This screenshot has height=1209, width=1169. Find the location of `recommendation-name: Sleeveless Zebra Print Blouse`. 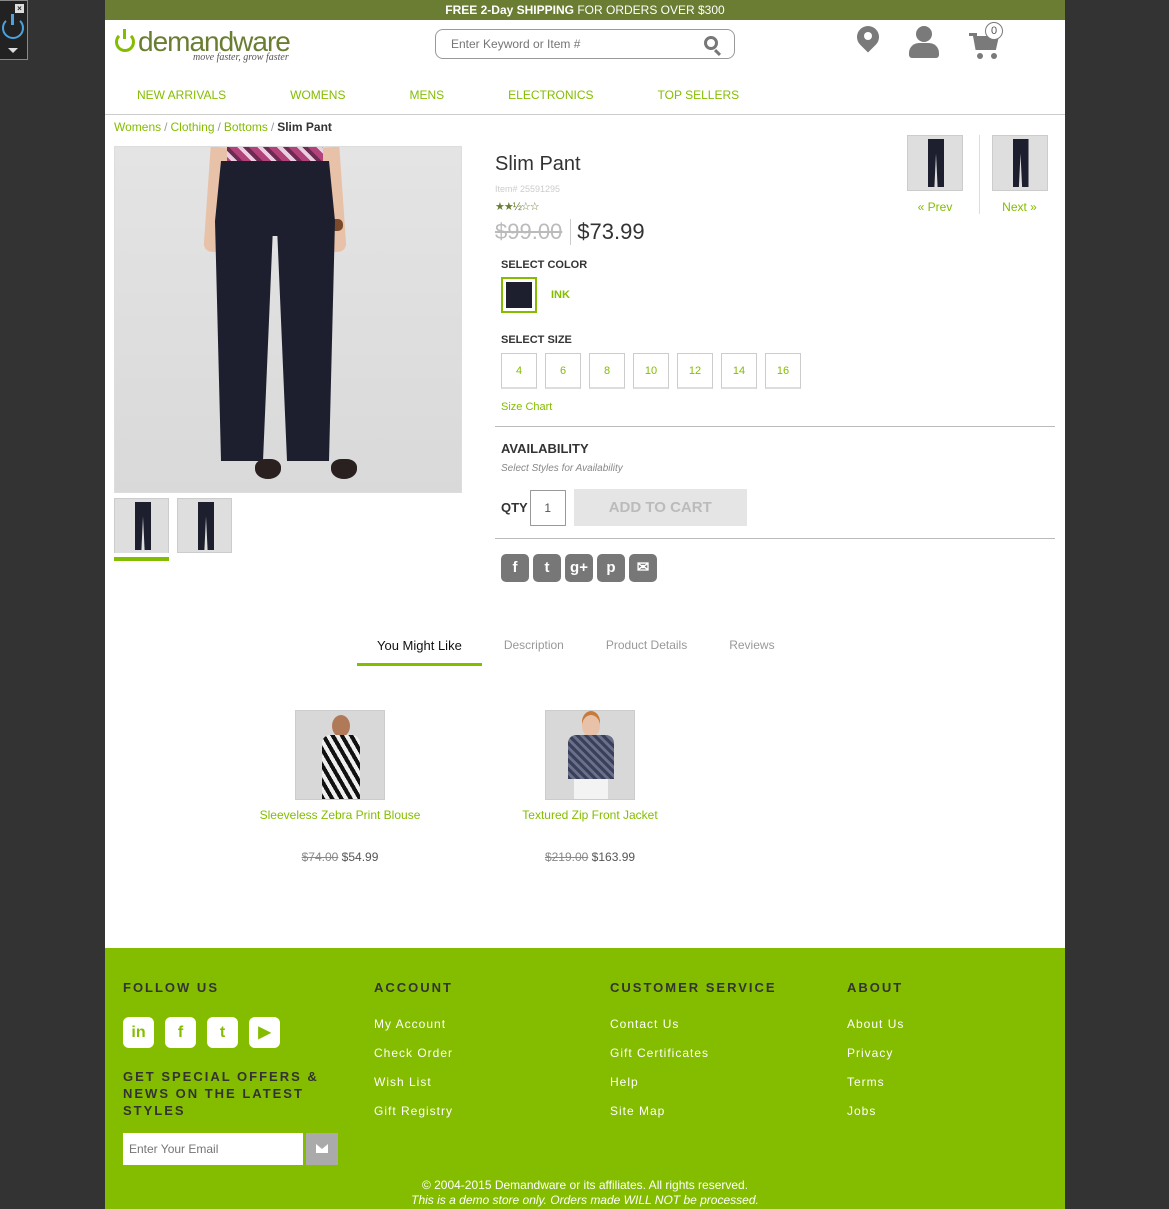

recommendation-name: Sleeveless Zebra Print Blouse is located at coordinates (340, 815).